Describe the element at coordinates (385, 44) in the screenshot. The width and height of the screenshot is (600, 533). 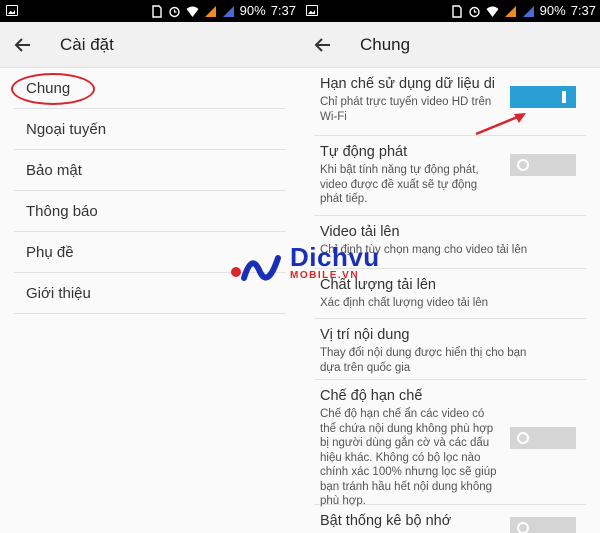
I see `page-title: Chung` at that location.